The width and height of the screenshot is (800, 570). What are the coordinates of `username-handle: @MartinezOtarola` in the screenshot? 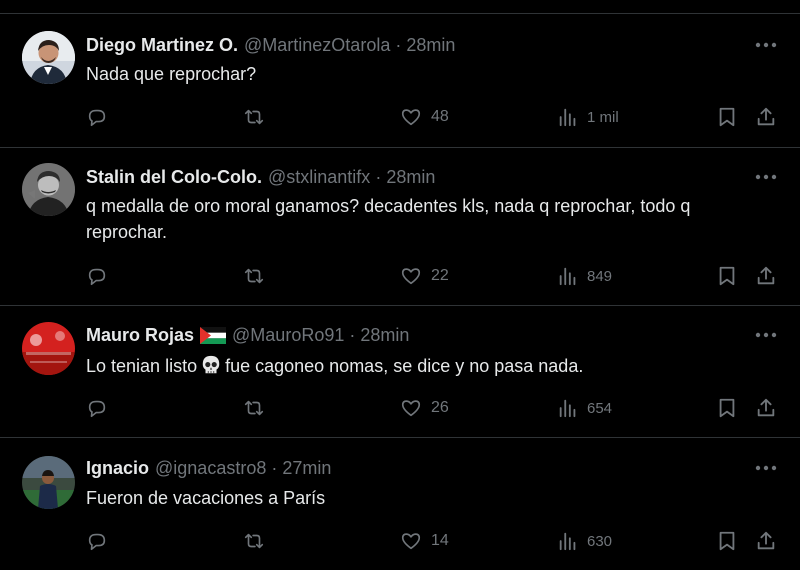 It's located at (317, 45).